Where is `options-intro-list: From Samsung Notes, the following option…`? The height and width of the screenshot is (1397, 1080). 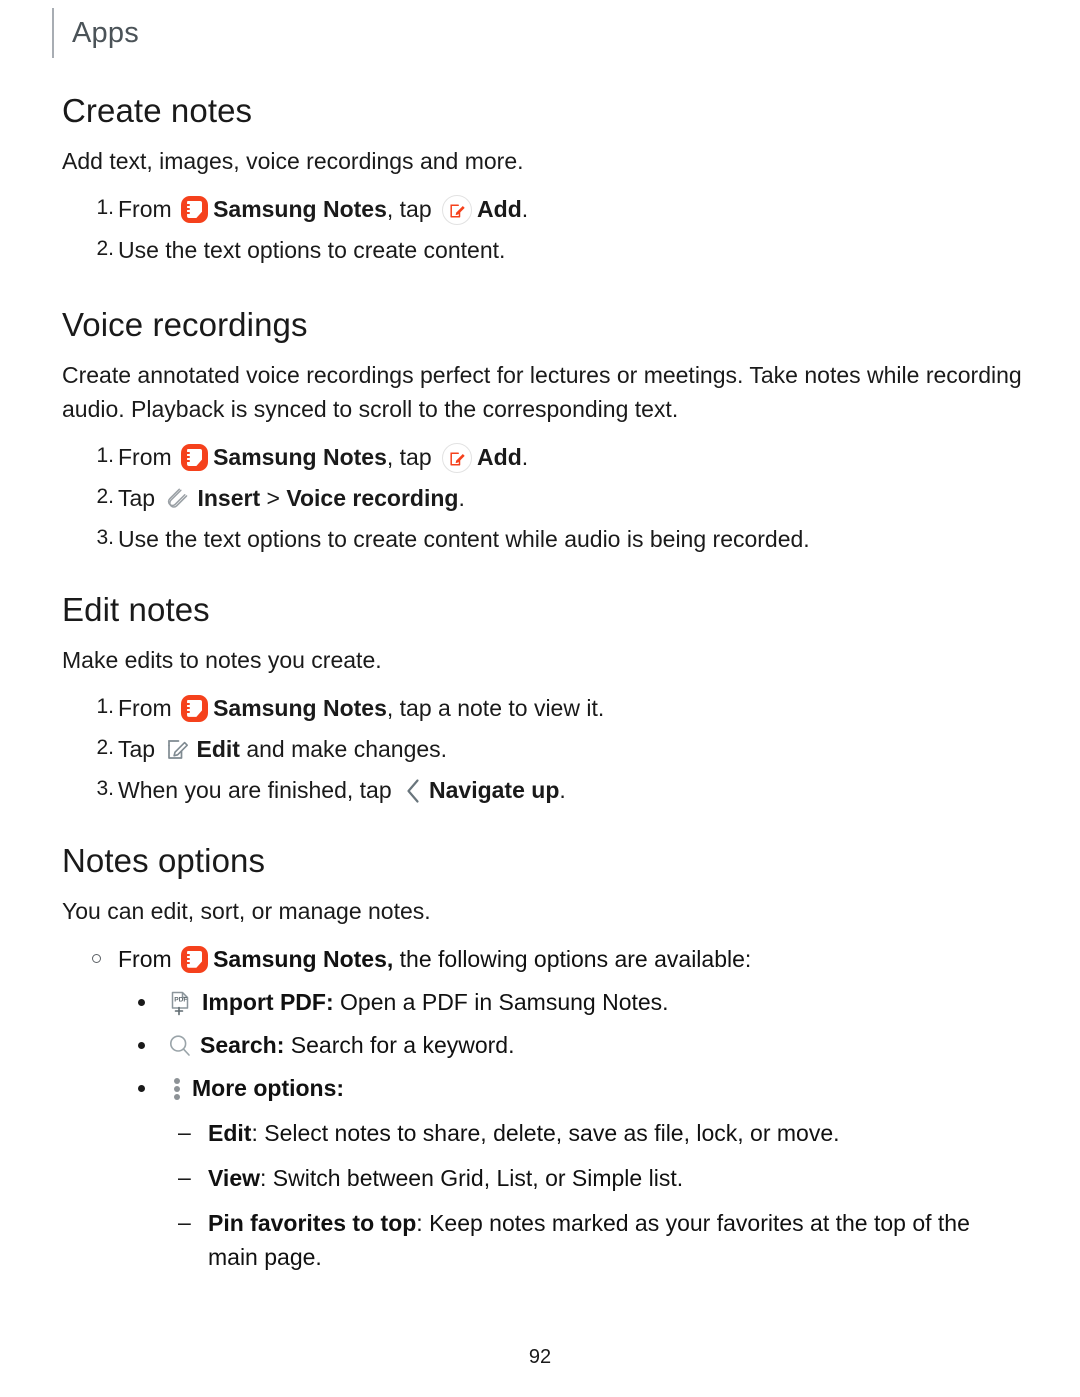
options-intro-list: From Samsung Notes, the following option… is located at coordinates (542, 959).